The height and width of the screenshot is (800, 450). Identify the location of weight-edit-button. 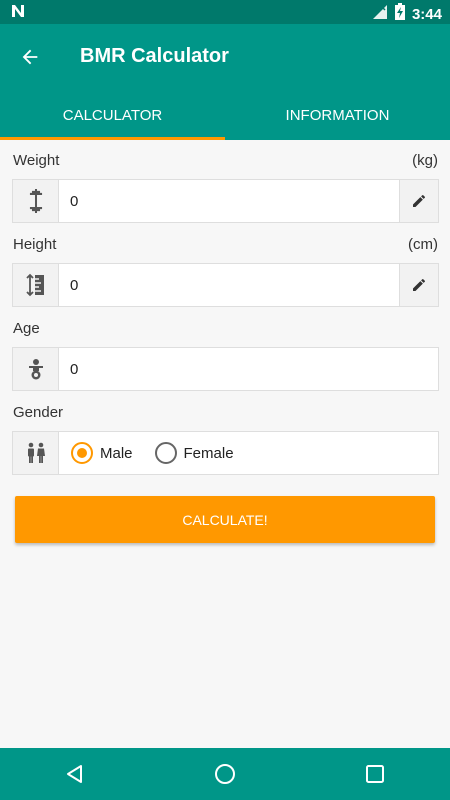
(418, 201).